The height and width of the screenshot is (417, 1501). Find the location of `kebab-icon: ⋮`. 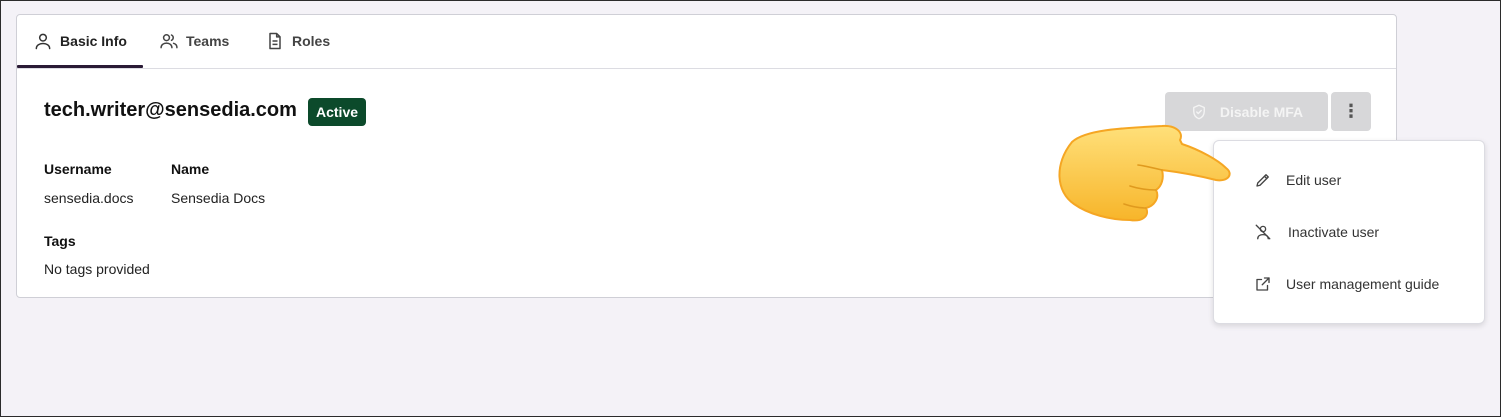

kebab-icon: ⋮ is located at coordinates (1351, 111).